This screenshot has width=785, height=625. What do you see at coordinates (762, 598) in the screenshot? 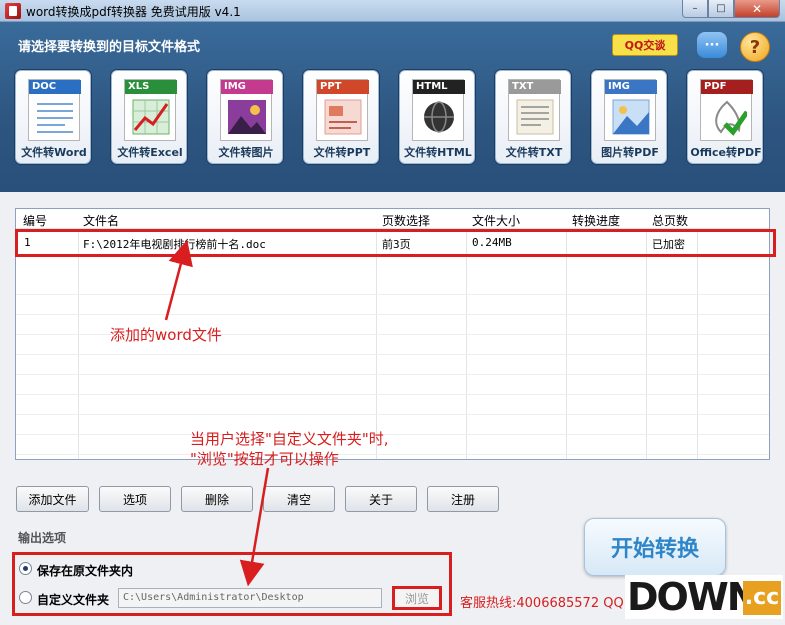
I see `watermark-suffix: .cc` at bounding box center [762, 598].